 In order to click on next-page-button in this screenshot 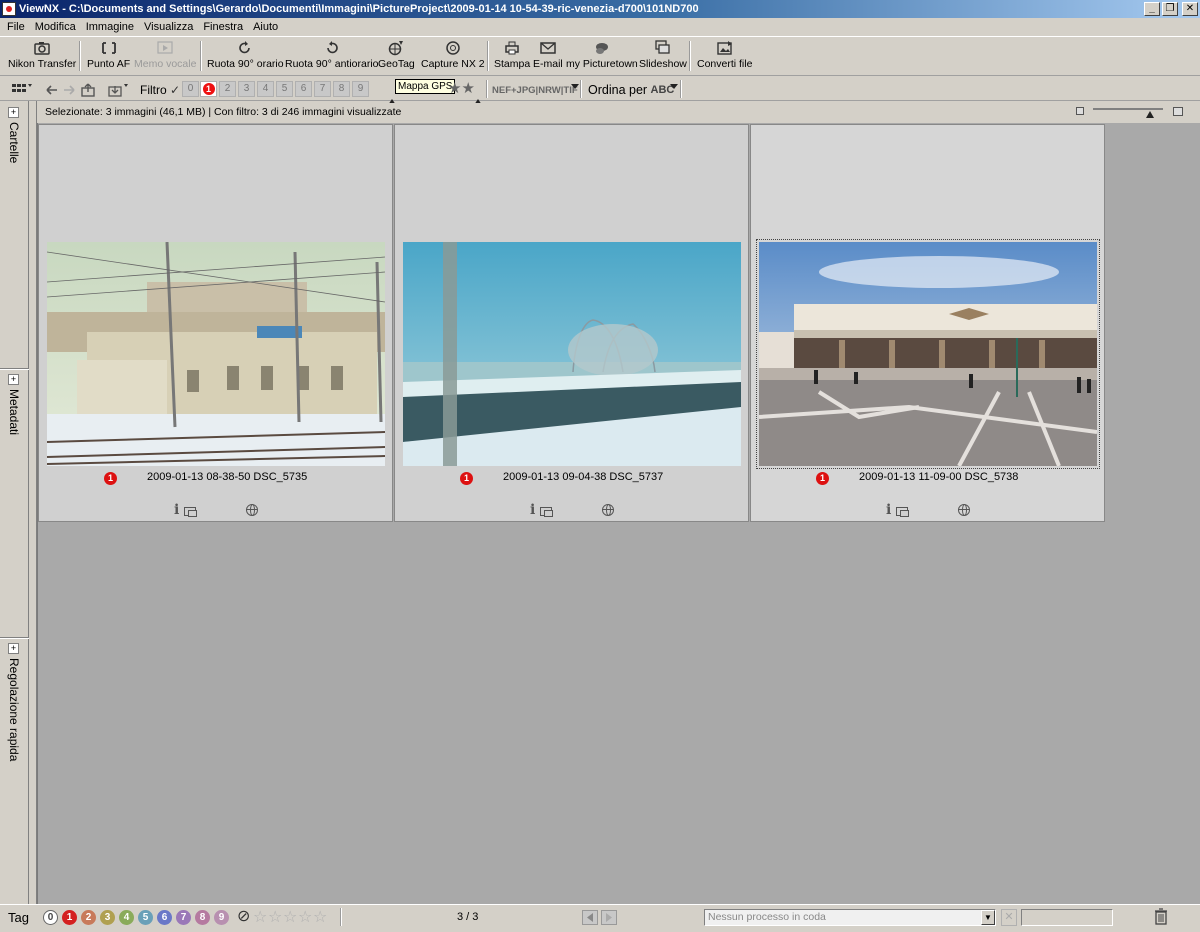, I will do `click(609, 917)`.